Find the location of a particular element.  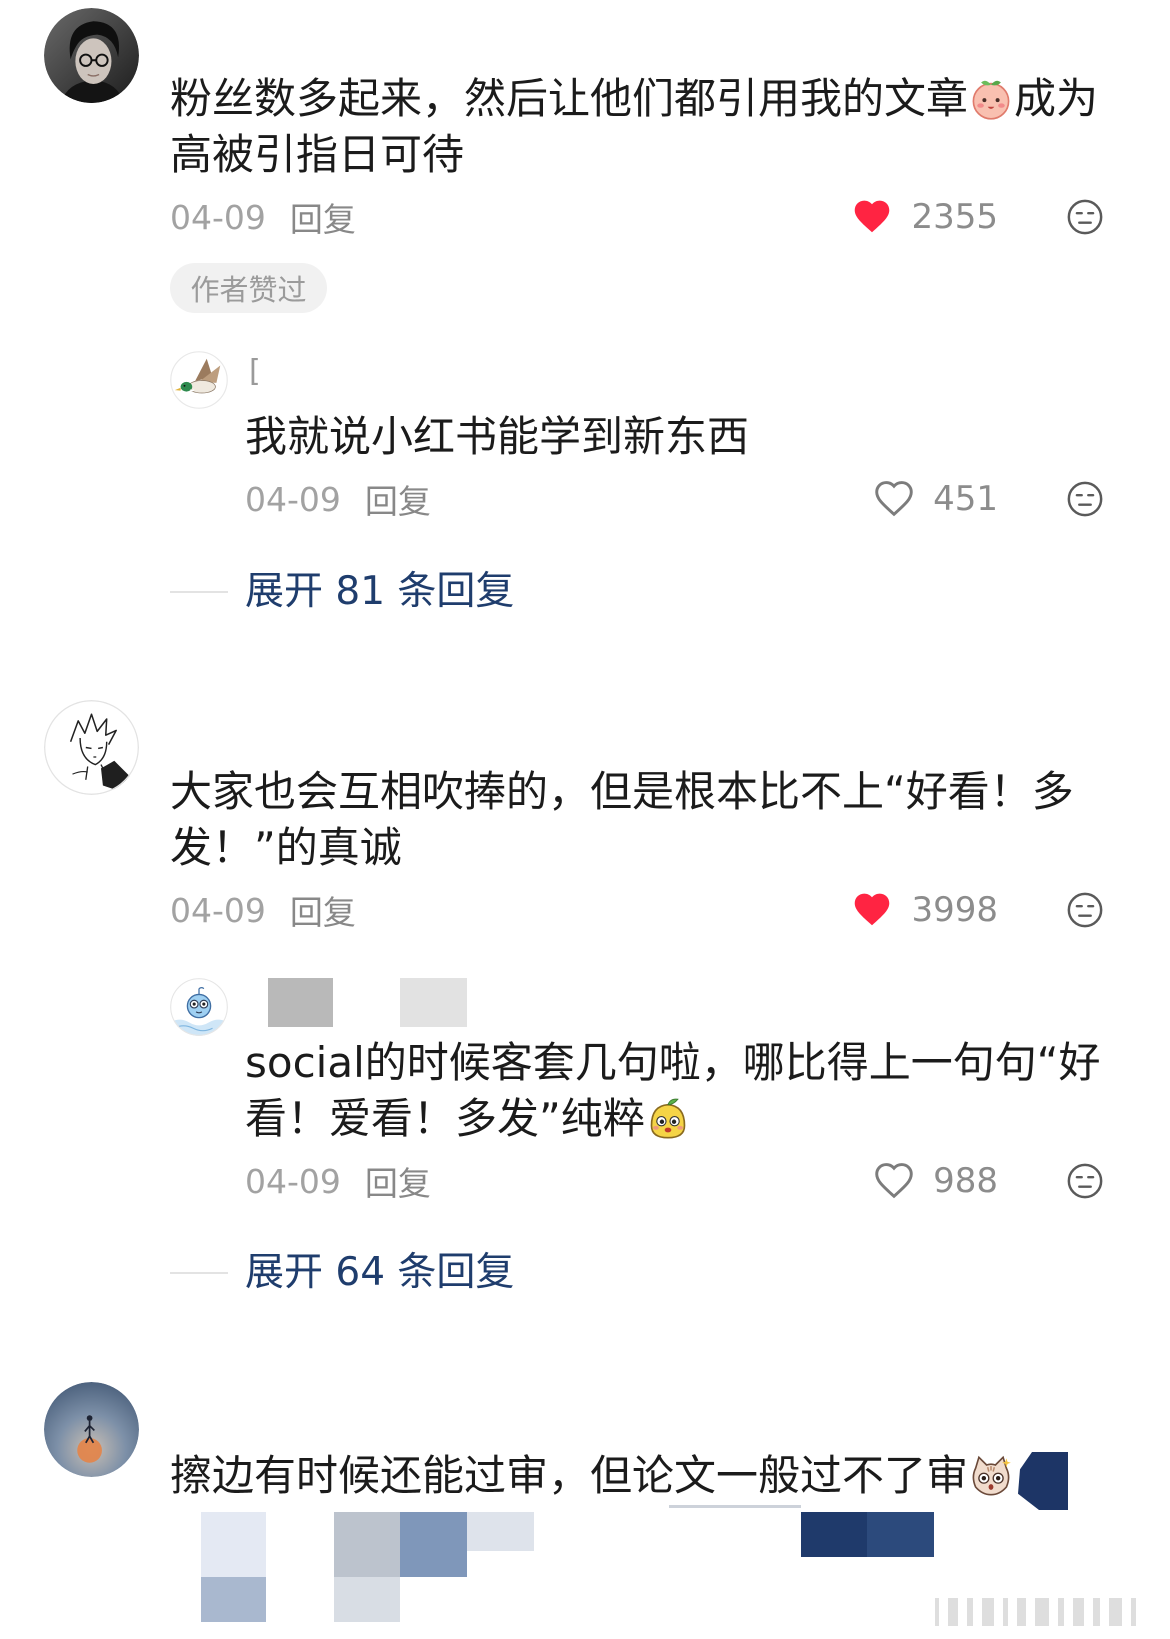

like-button: 2355 is located at coordinates (924, 217).